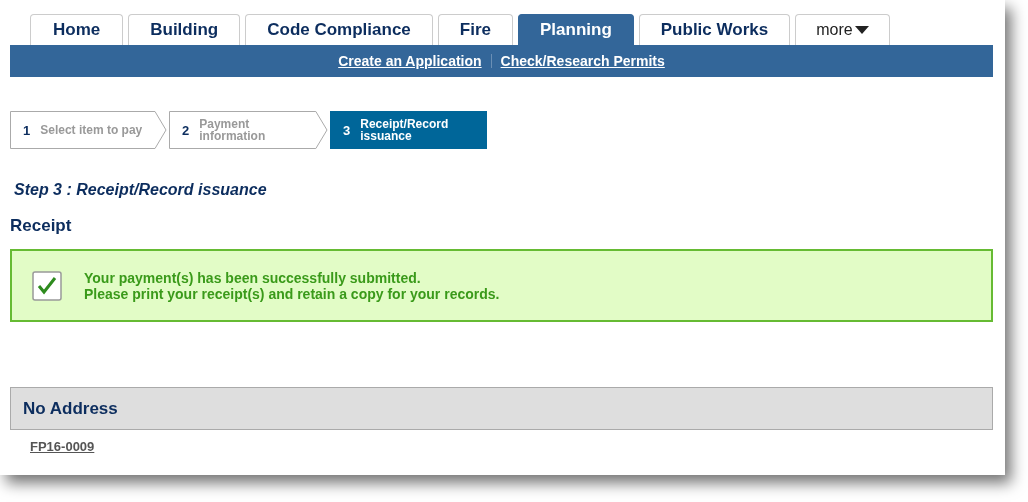 Image resolution: width=1028 pixels, height=502 pixels. What do you see at coordinates (233, 130) in the screenshot?
I see `step-label: Payment information` at bounding box center [233, 130].